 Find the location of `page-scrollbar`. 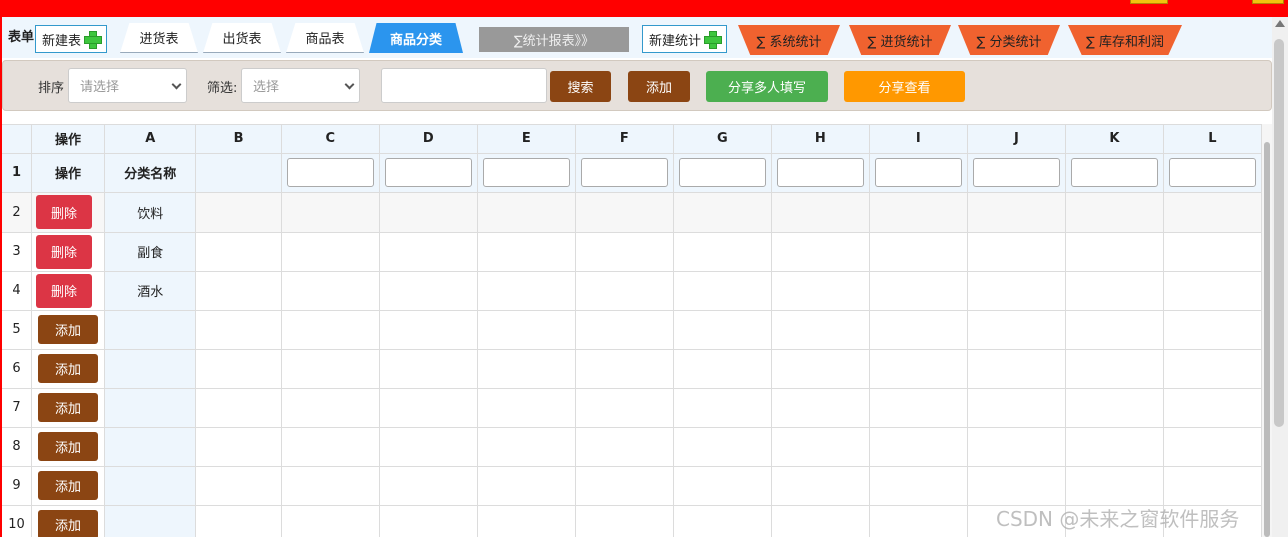

page-scrollbar is located at coordinates (1280, 277).